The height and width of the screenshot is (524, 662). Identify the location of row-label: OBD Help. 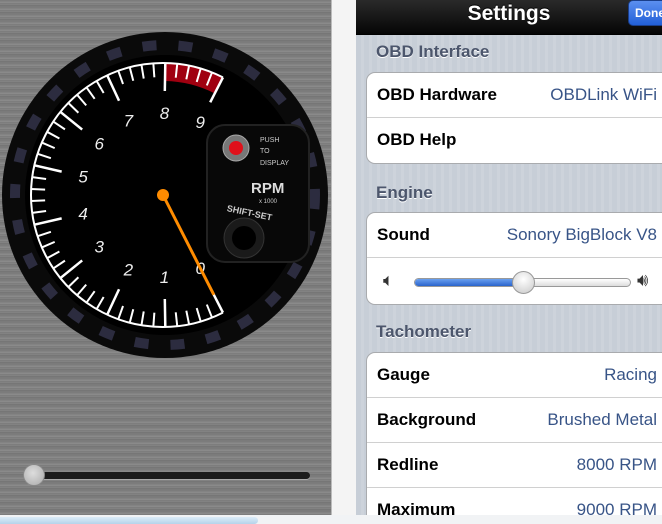
(417, 139).